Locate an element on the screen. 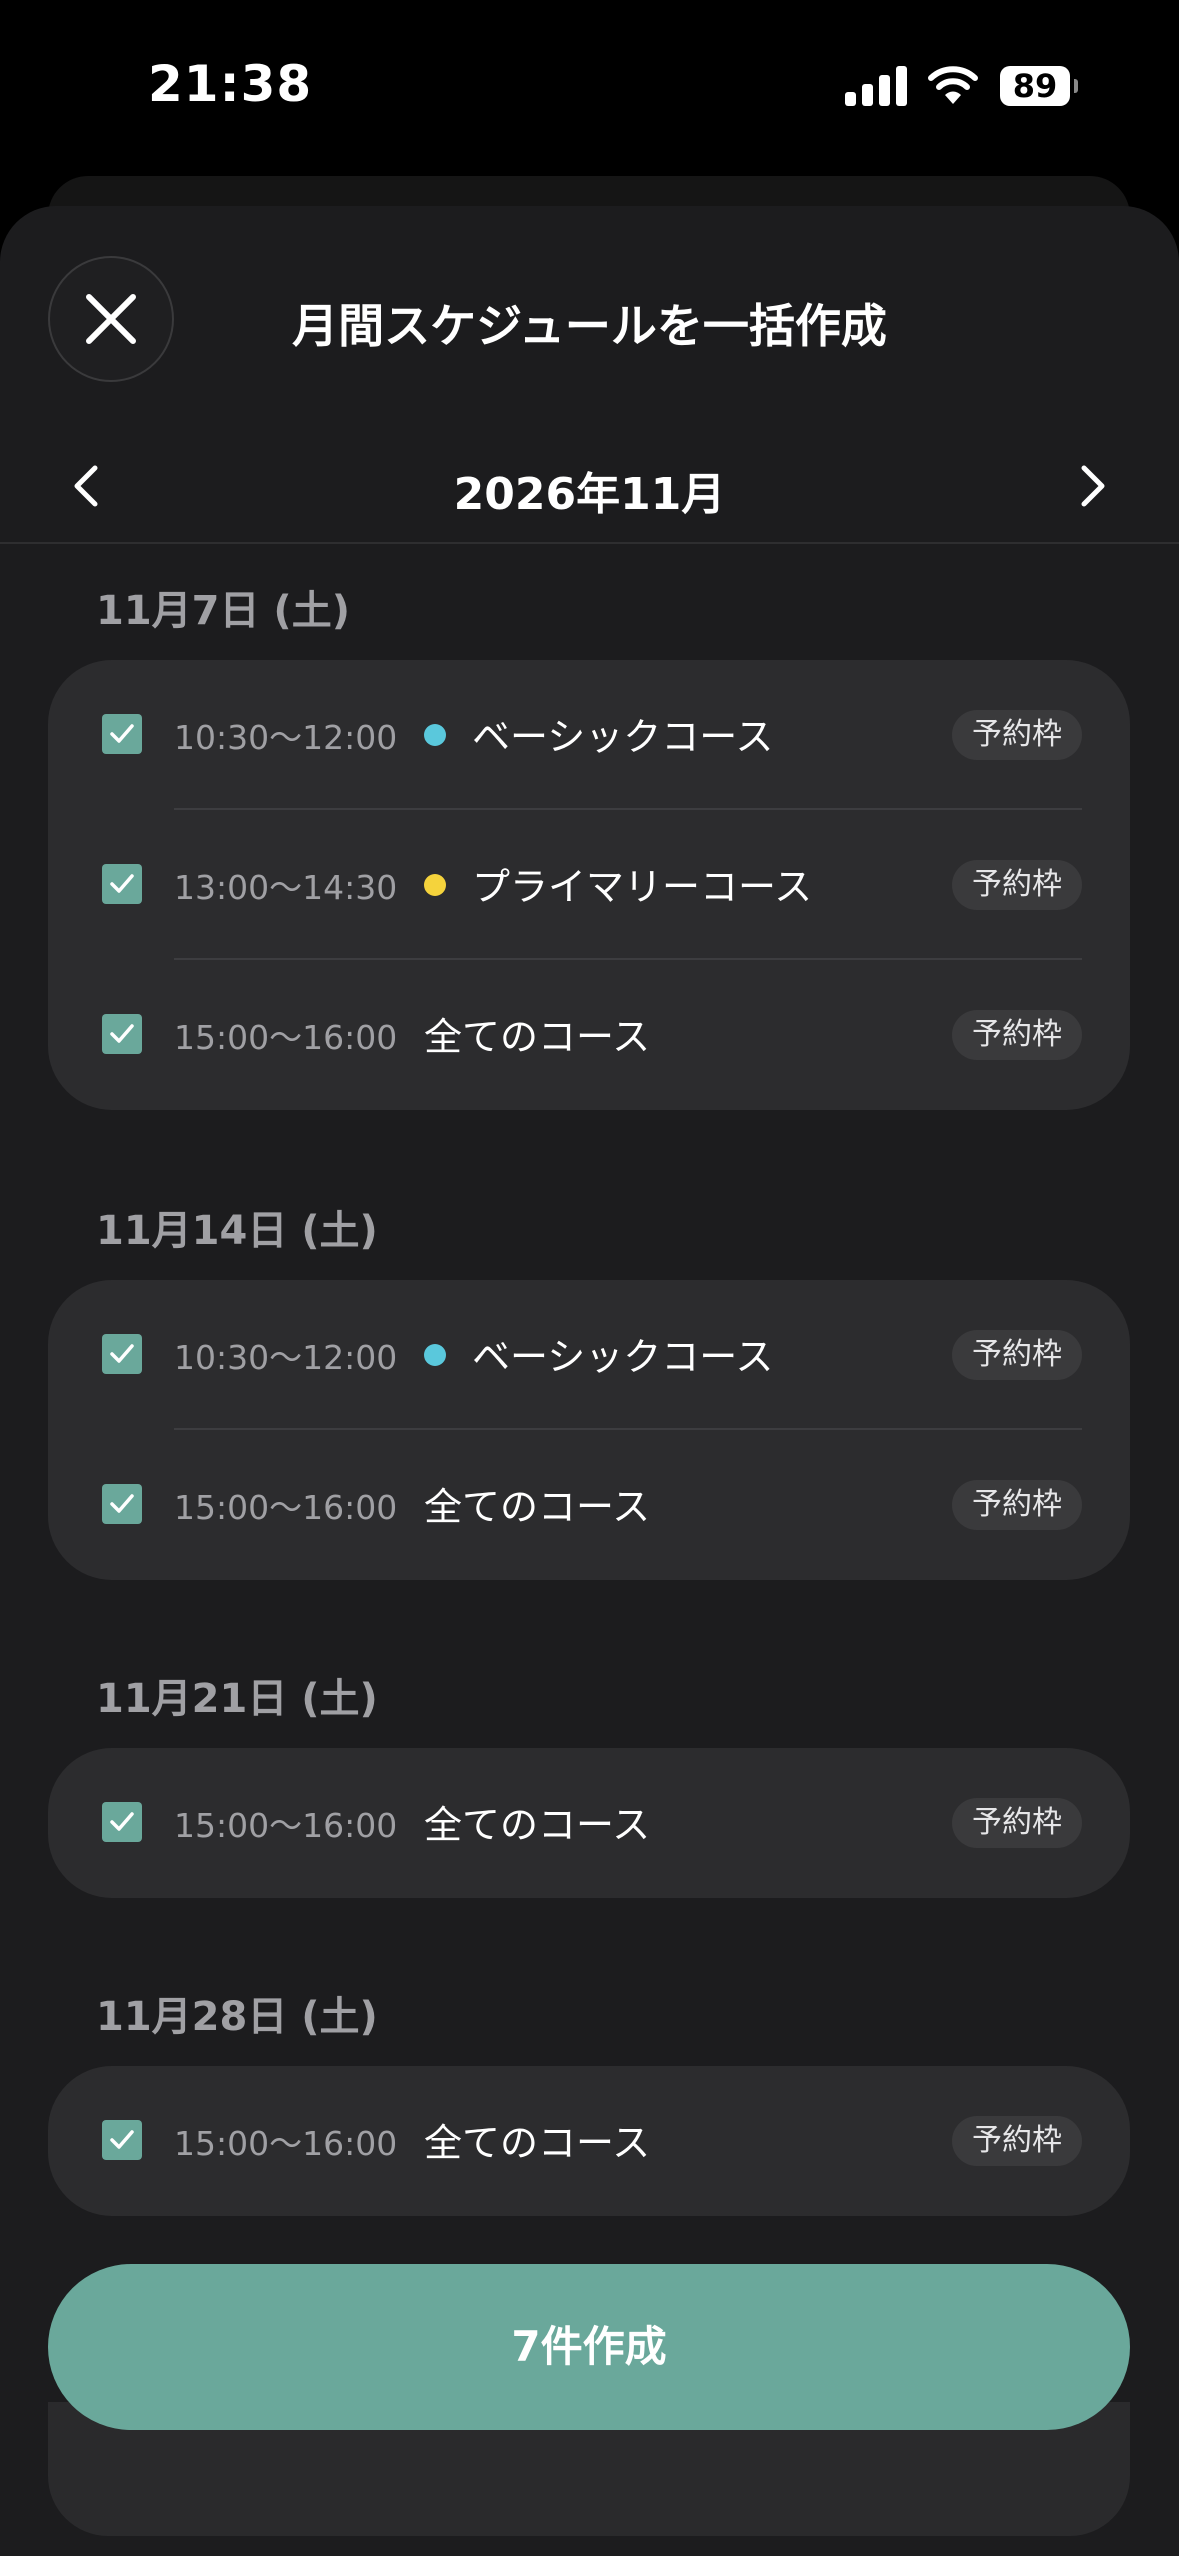 The width and height of the screenshot is (1179, 2556). create-button: 7件作成 is located at coordinates (589, 2347).